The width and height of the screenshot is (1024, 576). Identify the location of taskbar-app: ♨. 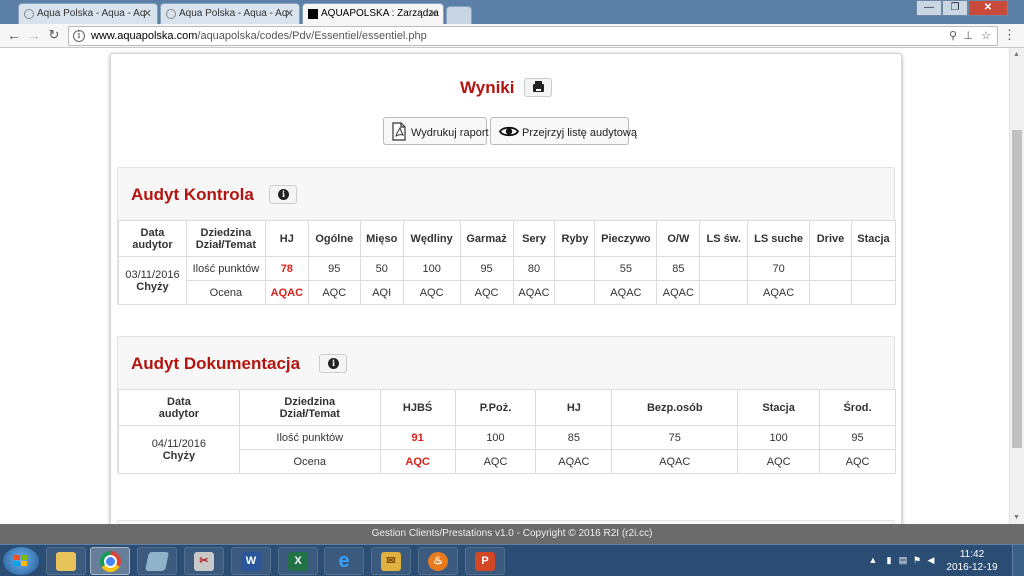
(438, 561).